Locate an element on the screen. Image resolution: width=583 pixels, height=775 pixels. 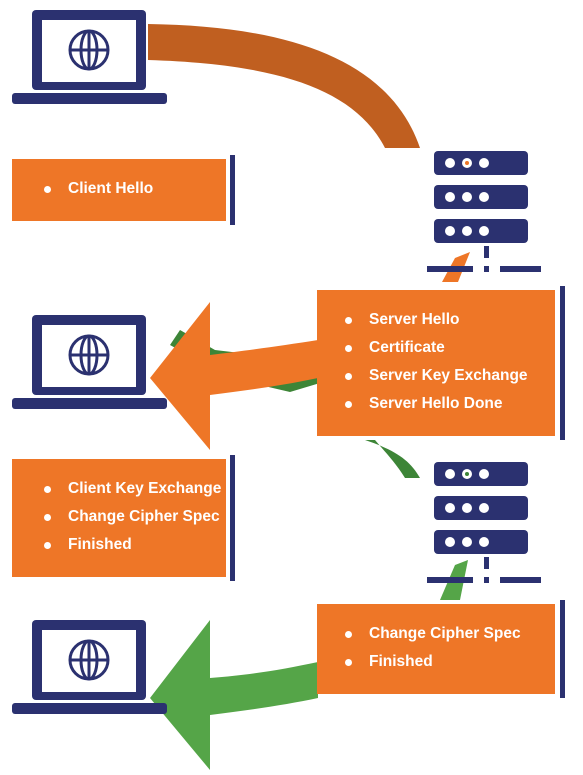
step-item: Client Key Exchange is located at coordinates (135, 489).